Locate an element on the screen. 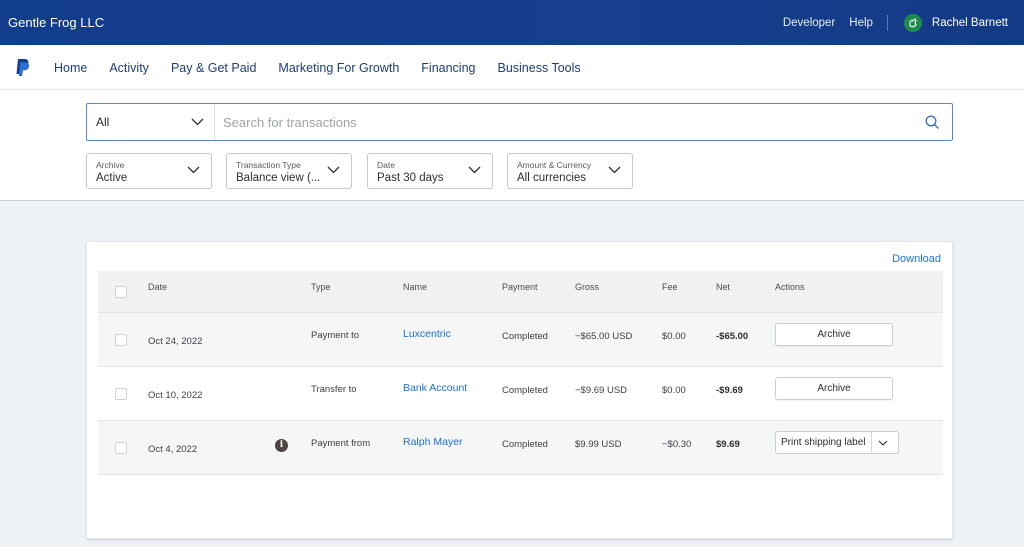 The image size is (1024, 547). org-name: Gentle Frog LLC is located at coordinates (56, 22).